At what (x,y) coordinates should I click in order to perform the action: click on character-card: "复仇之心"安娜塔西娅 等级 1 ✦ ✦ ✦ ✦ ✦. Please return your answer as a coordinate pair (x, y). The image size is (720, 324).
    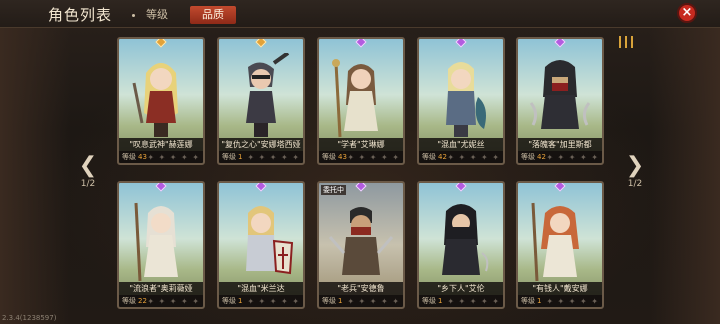
    Looking at the image, I should click on (261, 101).